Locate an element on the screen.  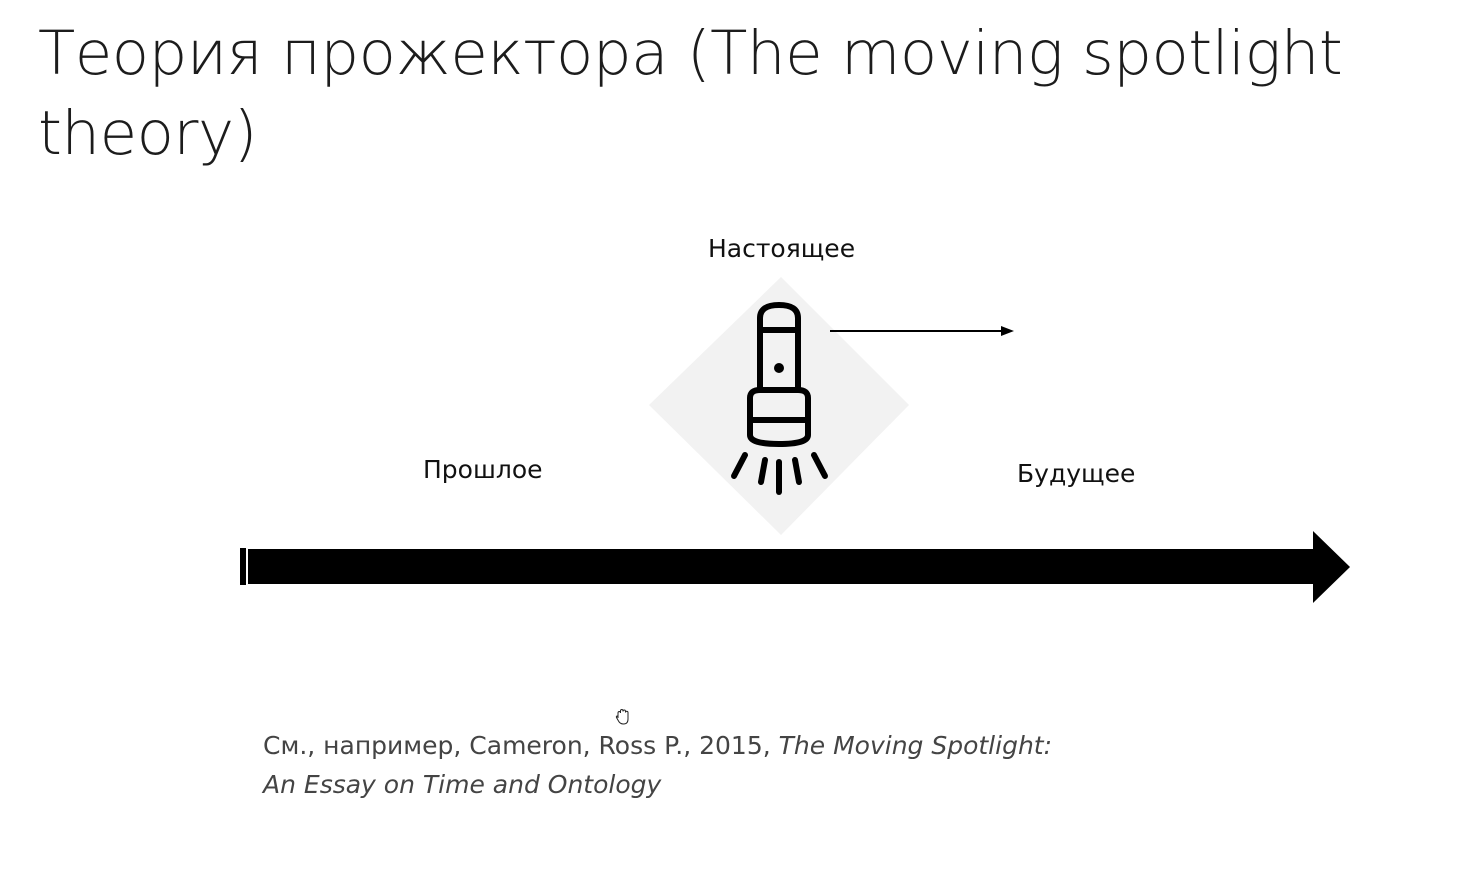
label-past: Прошлое is located at coordinates (483, 469).